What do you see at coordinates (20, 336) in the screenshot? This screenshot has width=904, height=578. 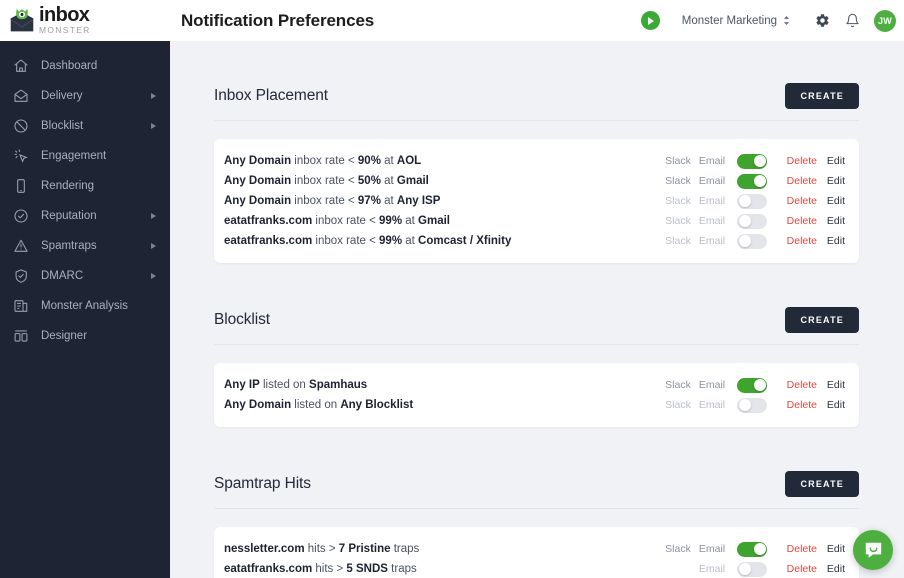 I see `layout-blocks-icon` at bounding box center [20, 336].